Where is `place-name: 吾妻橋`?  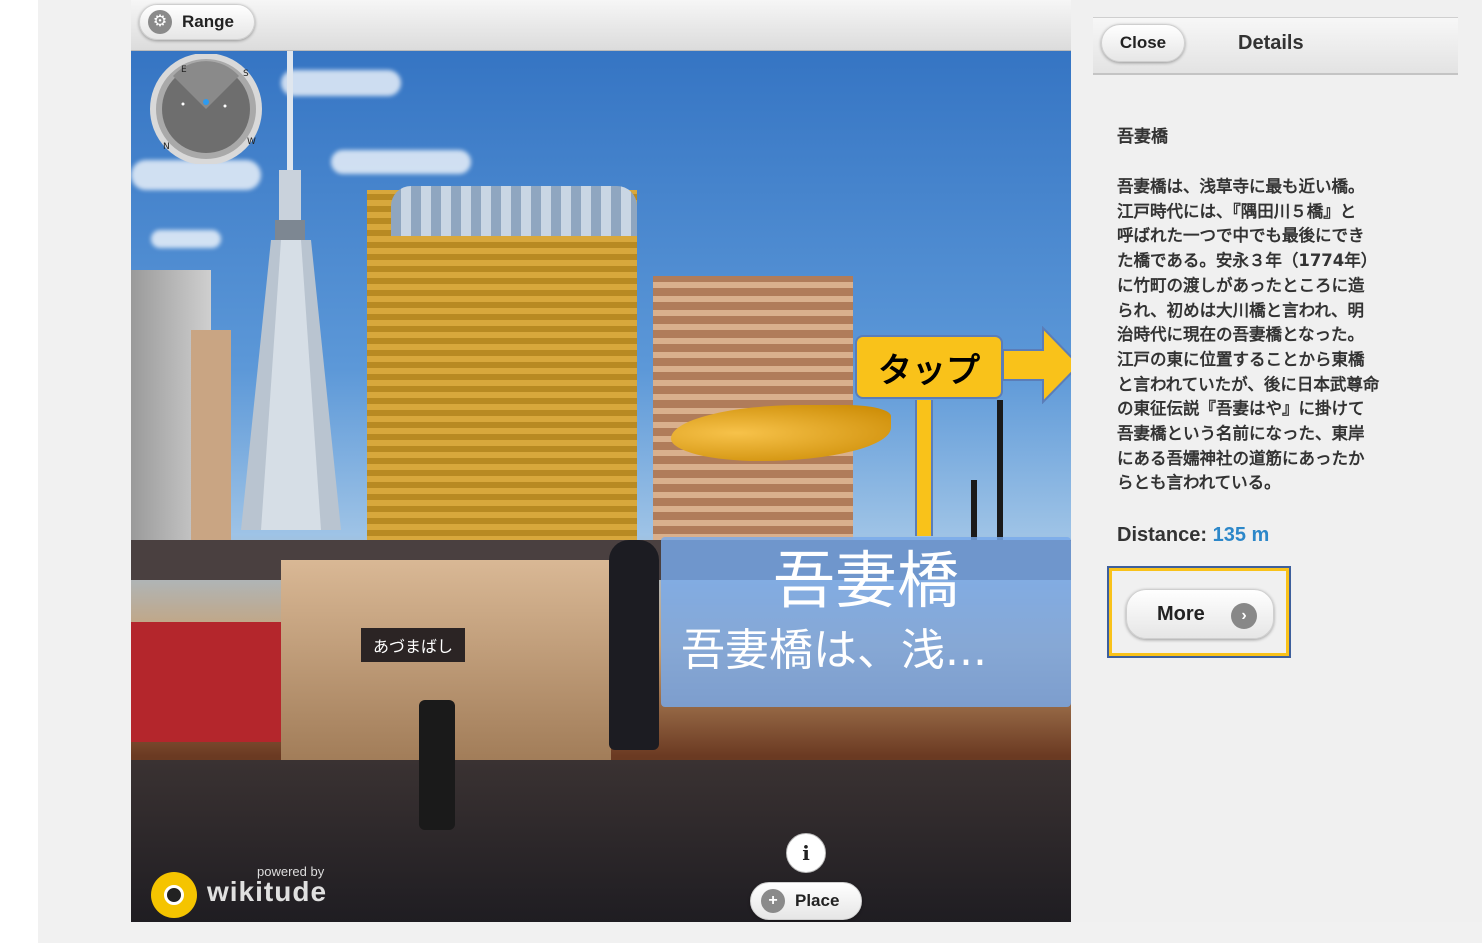 place-name: 吾妻橋 is located at coordinates (1142, 137).